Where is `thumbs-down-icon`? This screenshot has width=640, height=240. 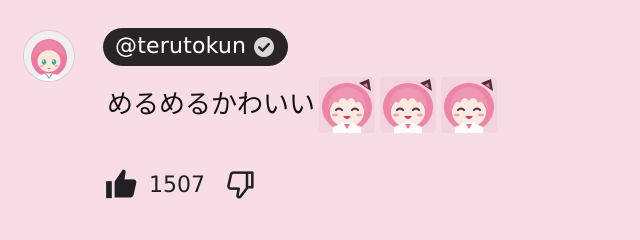 thumbs-down-icon is located at coordinates (241, 186).